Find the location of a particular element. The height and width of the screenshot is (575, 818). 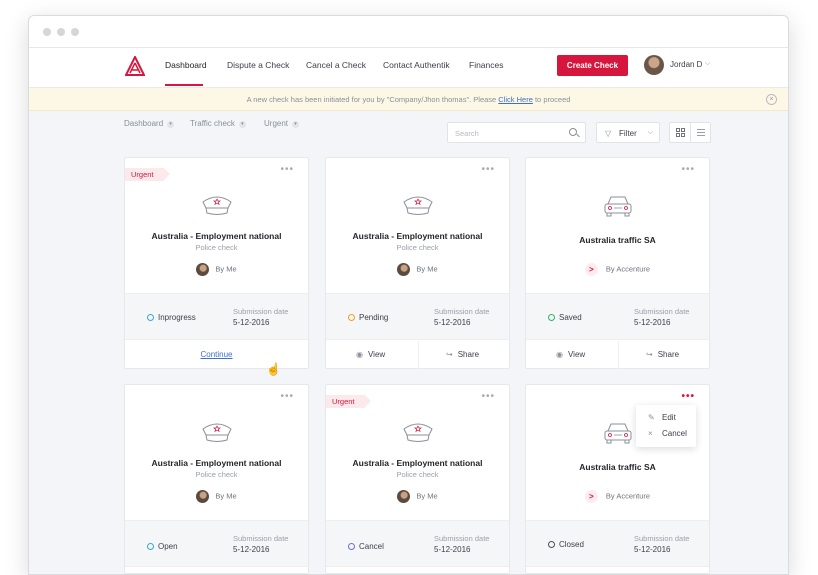

card-status-bar: Cancel Submission date 5-12-2016 is located at coordinates (417, 543).